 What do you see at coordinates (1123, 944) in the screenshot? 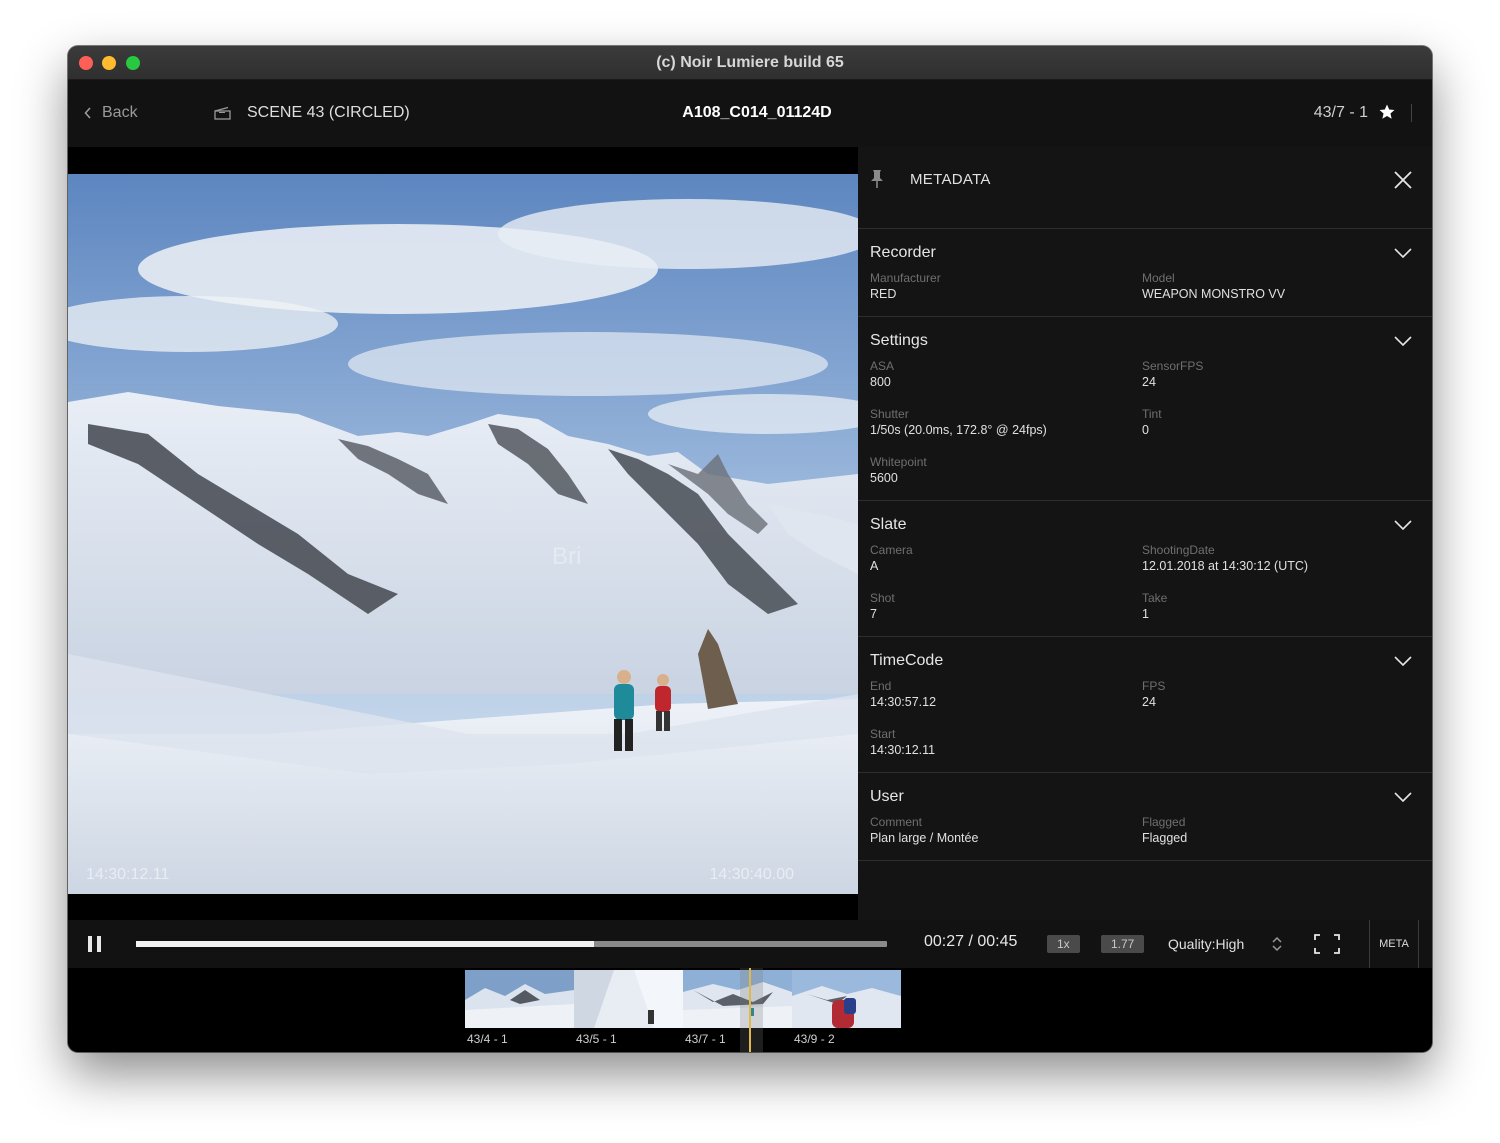
I see `aspect-ratio-button: 1.77` at bounding box center [1123, 944].